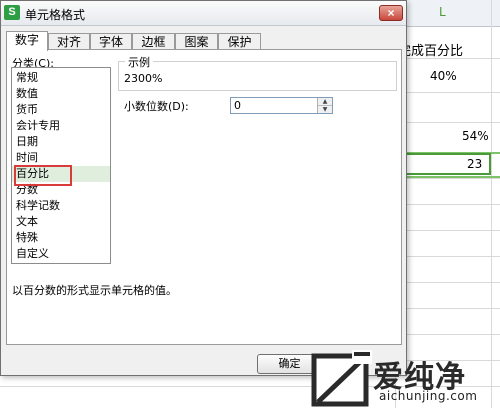  I want to click on tab-border: 边框, so click(153, 41).